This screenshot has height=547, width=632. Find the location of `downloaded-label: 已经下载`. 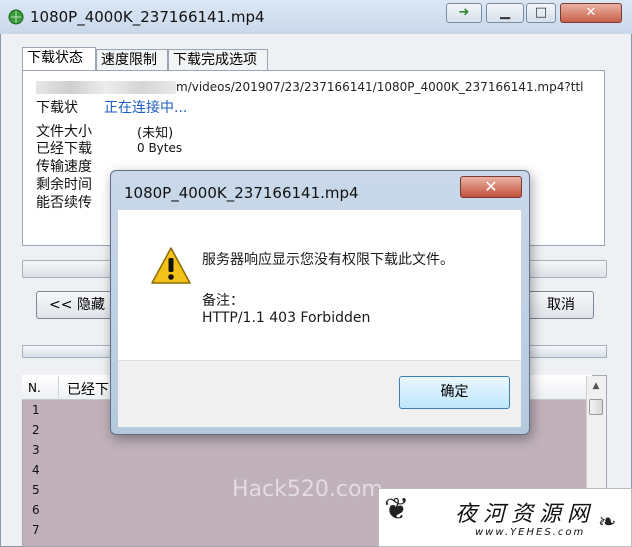

downloaded-label: 已经下载 is located at coordinates (64, 149).